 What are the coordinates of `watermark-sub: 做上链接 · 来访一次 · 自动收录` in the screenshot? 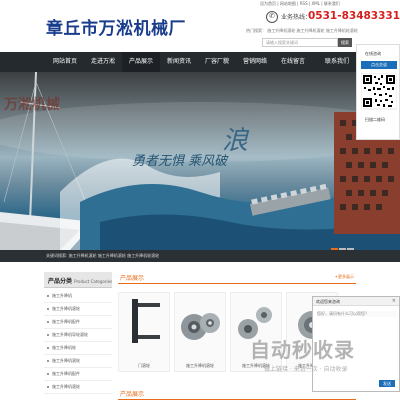 It's located at (306, 369).